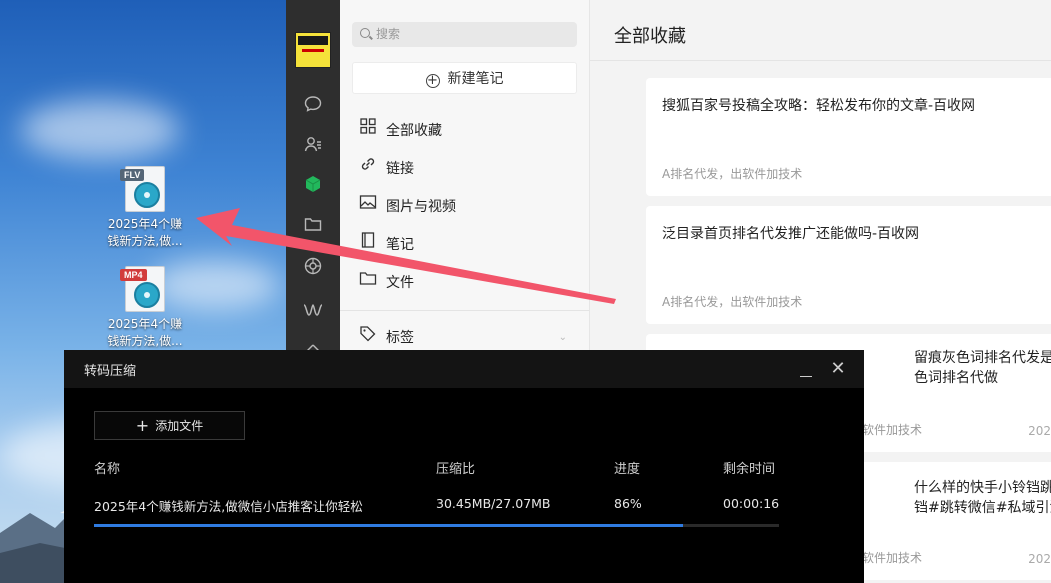 The width and height of the screenshot is (1051, 583). What do you see at coordinates (475, 79) in the screenshot?
I see `new-note-label: 新建笔记` at bounding box center [475, 79].